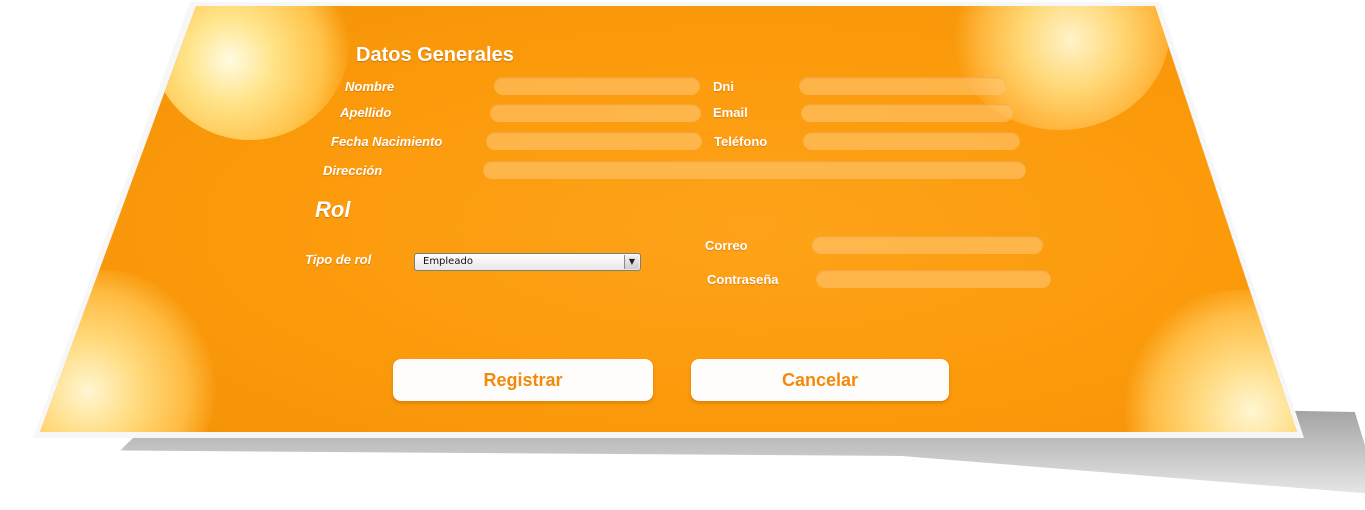  What do you see at coordinates (730, 112) in the screenshot?
I see `email-label: Email` at bounding box center [730, 112].